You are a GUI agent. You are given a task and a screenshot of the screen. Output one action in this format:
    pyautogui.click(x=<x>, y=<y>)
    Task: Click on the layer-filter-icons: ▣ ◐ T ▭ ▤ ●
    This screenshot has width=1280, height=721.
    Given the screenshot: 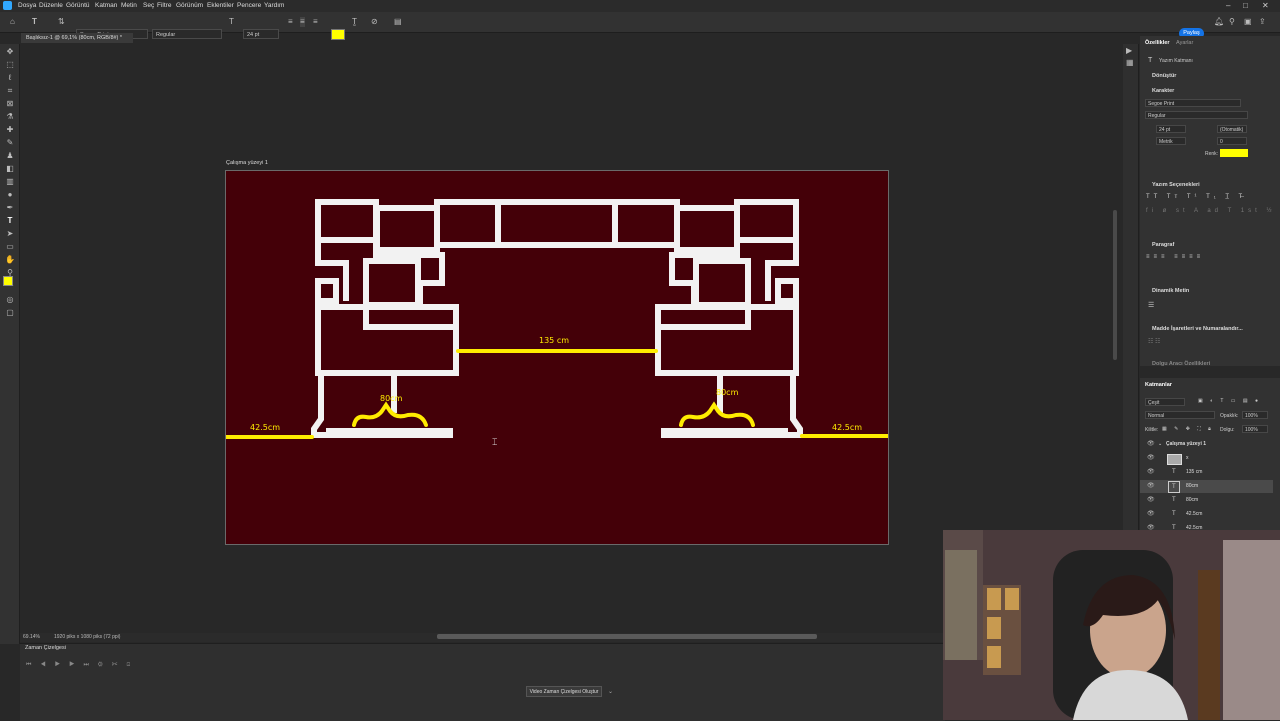 What is the action you would take?
    pyautogui.click(x=1229, y=401)
    